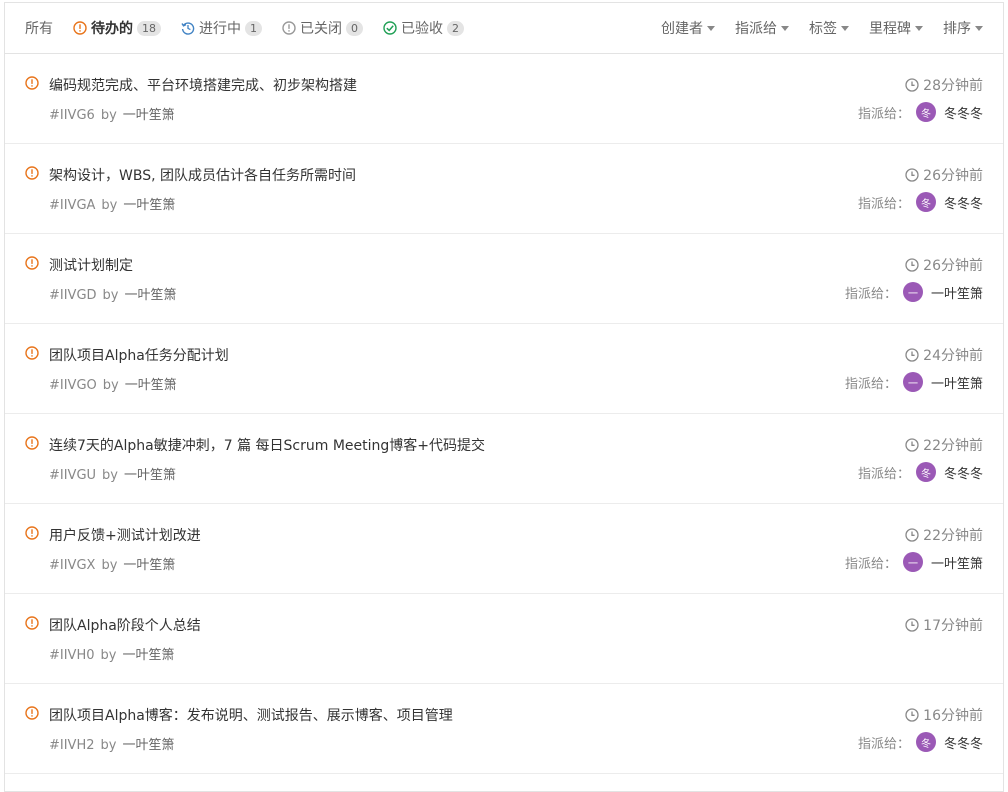  I want to click on filter-label: 标签, so click(829, 28).